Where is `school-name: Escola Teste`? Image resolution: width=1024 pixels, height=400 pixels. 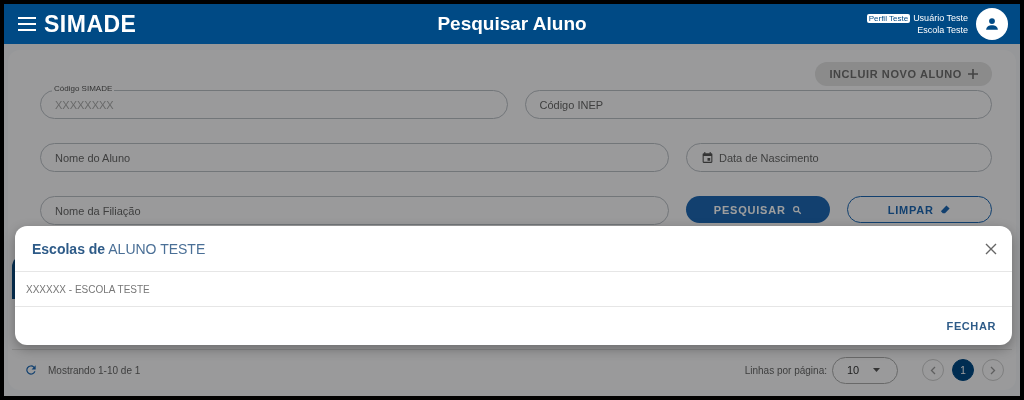 school-name: Escola Teste is located at coordinates (942, 30).